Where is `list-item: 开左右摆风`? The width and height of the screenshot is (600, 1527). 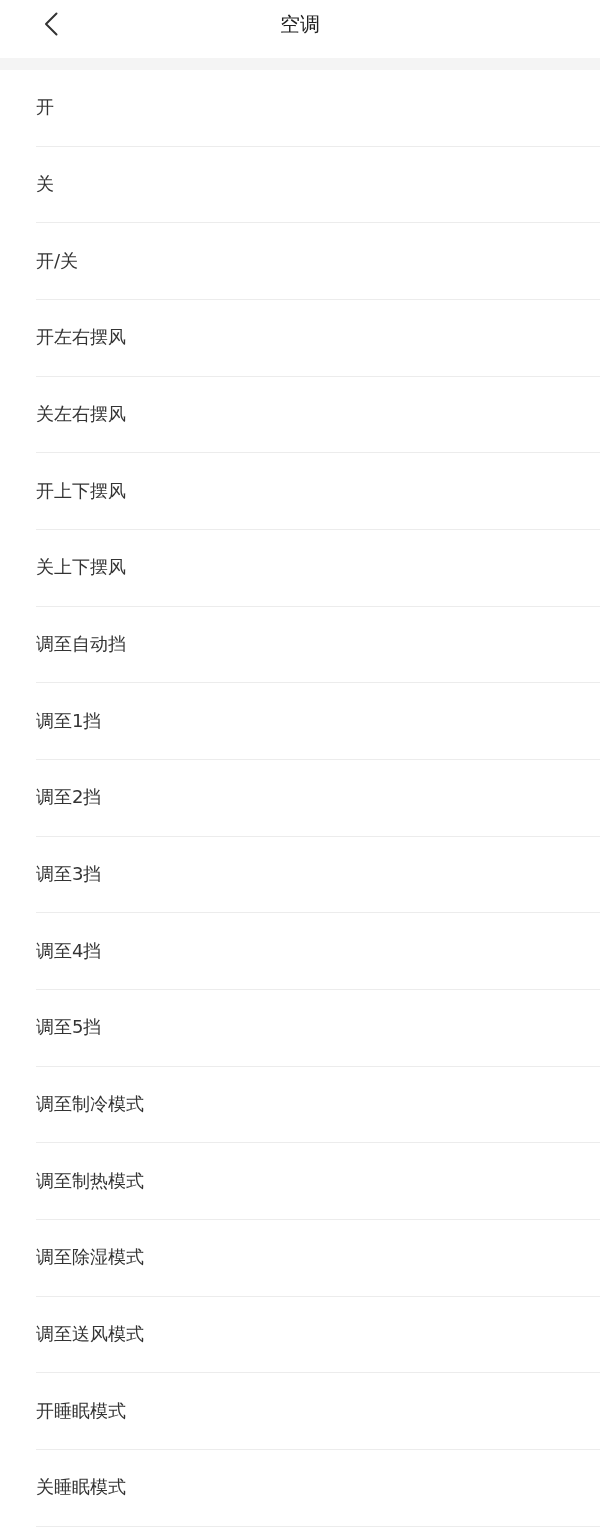
list-item: 开左右摆风 is located at coordinates (318, 338).